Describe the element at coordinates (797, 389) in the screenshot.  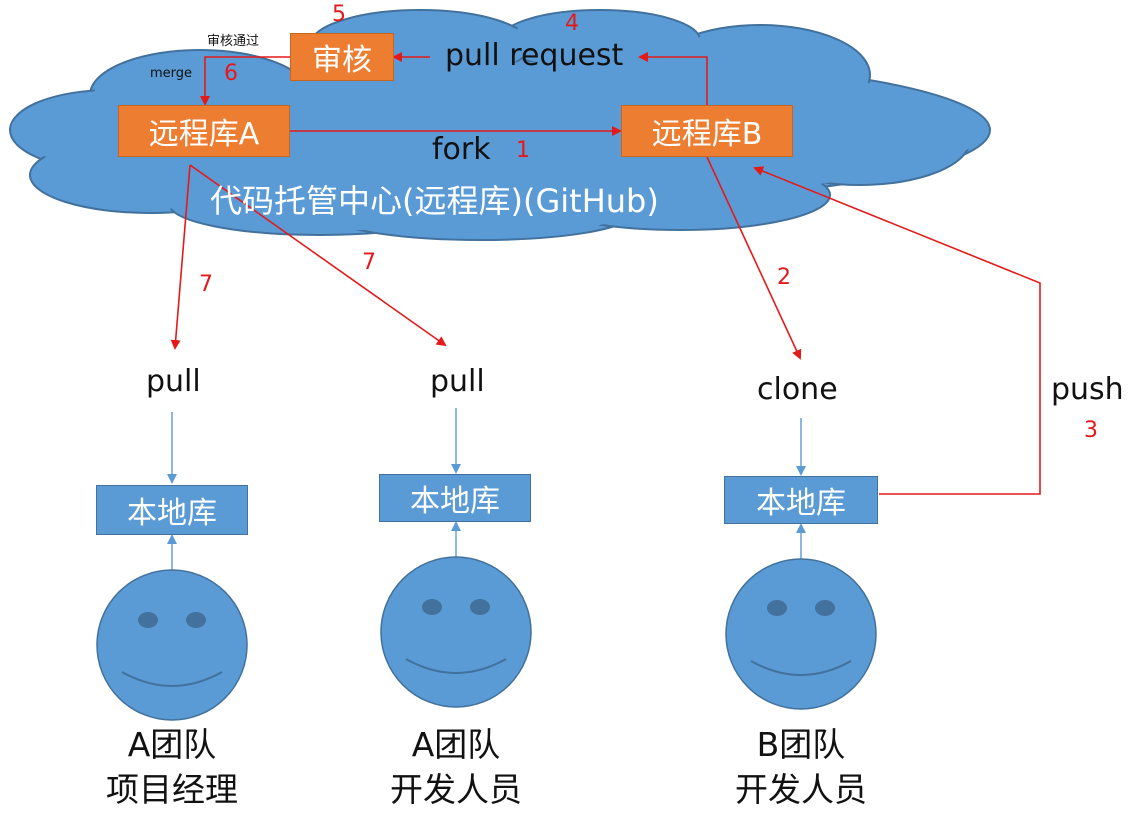
I see `clone-label: clone` at that location.